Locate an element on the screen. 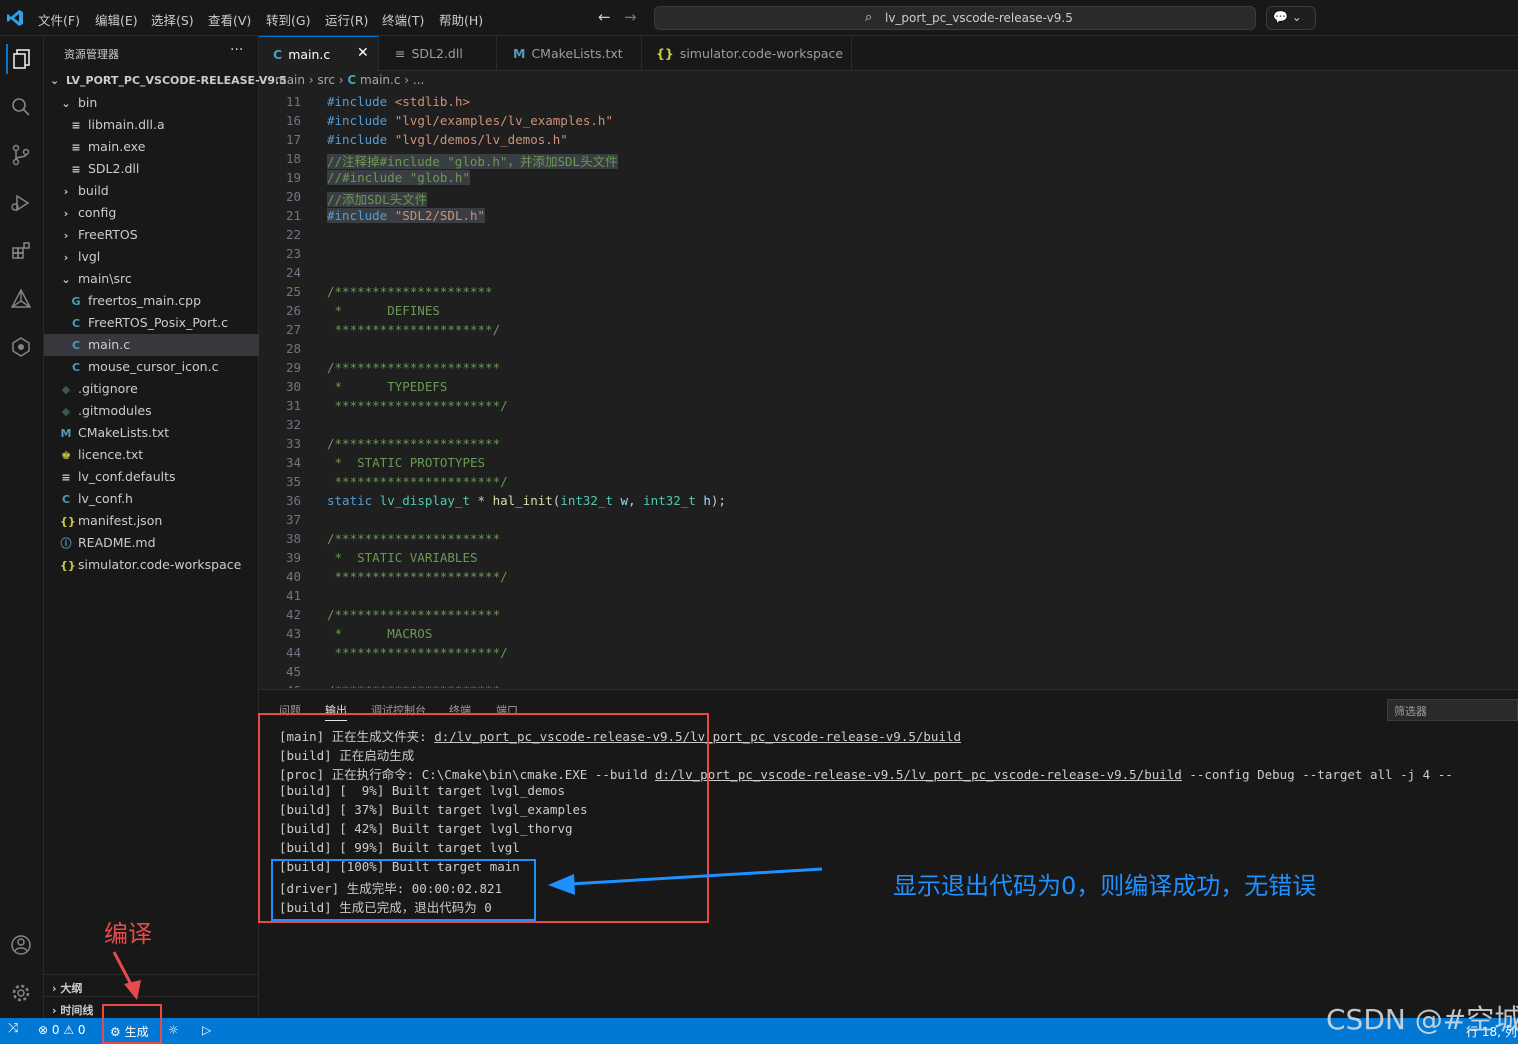  annotation-text-build: 编译 is located at coordinates (128, 934).